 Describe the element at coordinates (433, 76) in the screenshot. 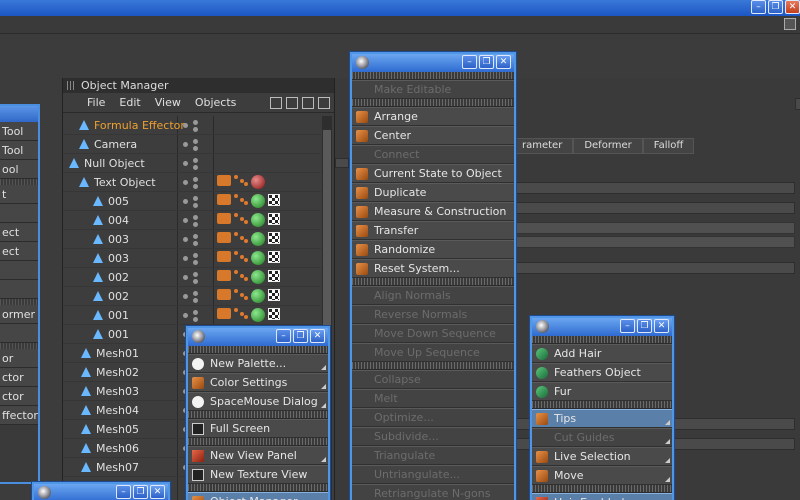

I see `palette-grip` at that location.